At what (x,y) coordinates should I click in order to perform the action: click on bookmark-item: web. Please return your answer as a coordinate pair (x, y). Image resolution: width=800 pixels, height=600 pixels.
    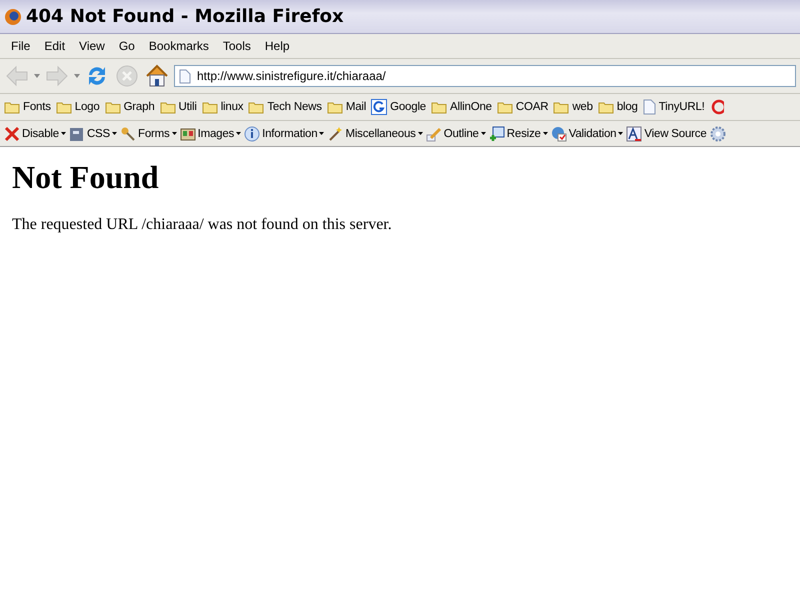
    Looking at the image, I should click on (582, 107).